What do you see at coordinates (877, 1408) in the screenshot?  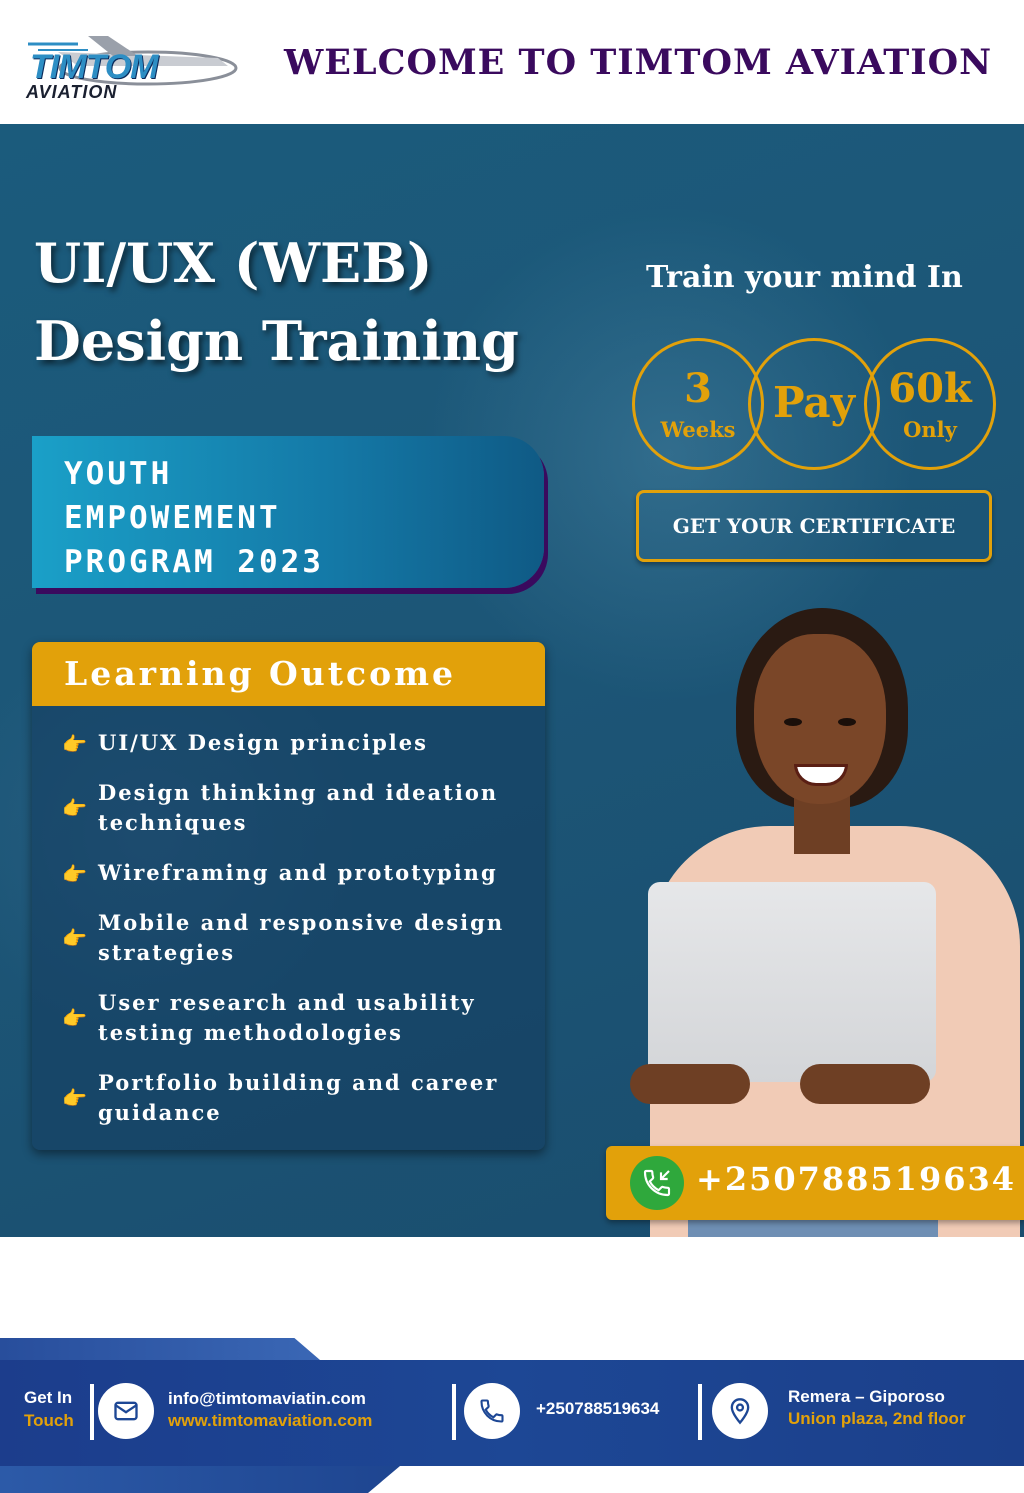 I see `address-block: Remera – Giporoso Union plaza, 2nd floor` at bounding box center [877, 1408].